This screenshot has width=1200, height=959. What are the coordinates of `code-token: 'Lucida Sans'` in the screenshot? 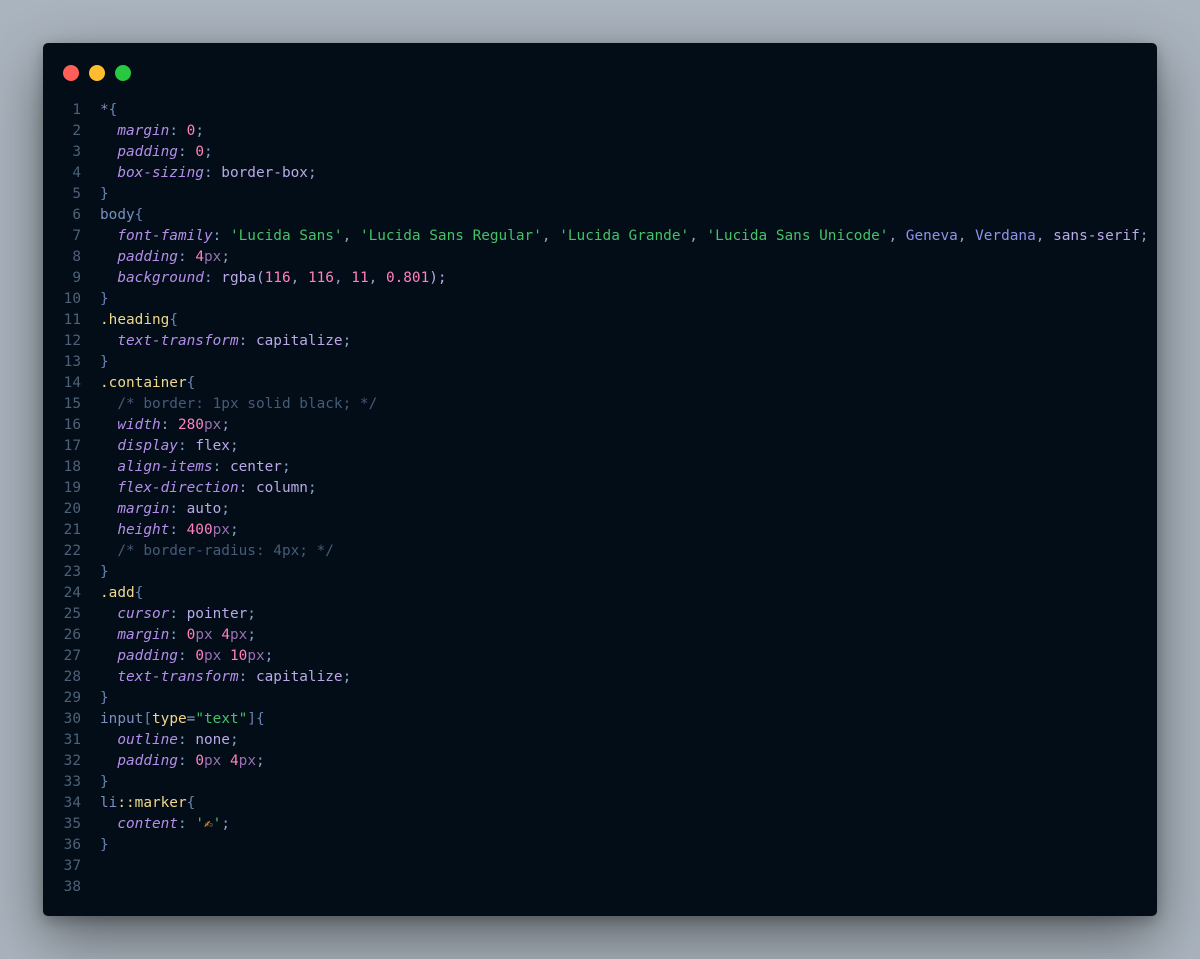 It's located at (286, 236).